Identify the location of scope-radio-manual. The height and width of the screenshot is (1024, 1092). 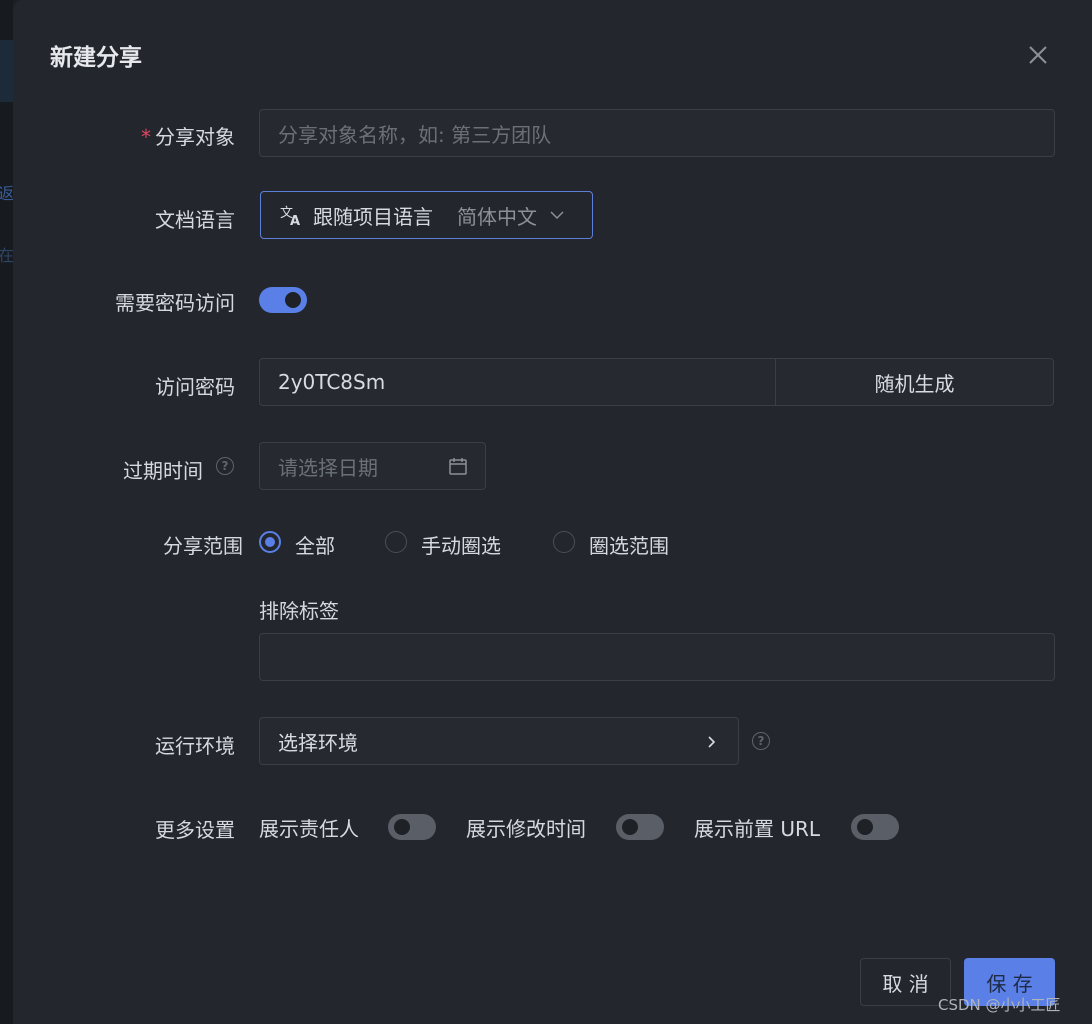
(396, 542).